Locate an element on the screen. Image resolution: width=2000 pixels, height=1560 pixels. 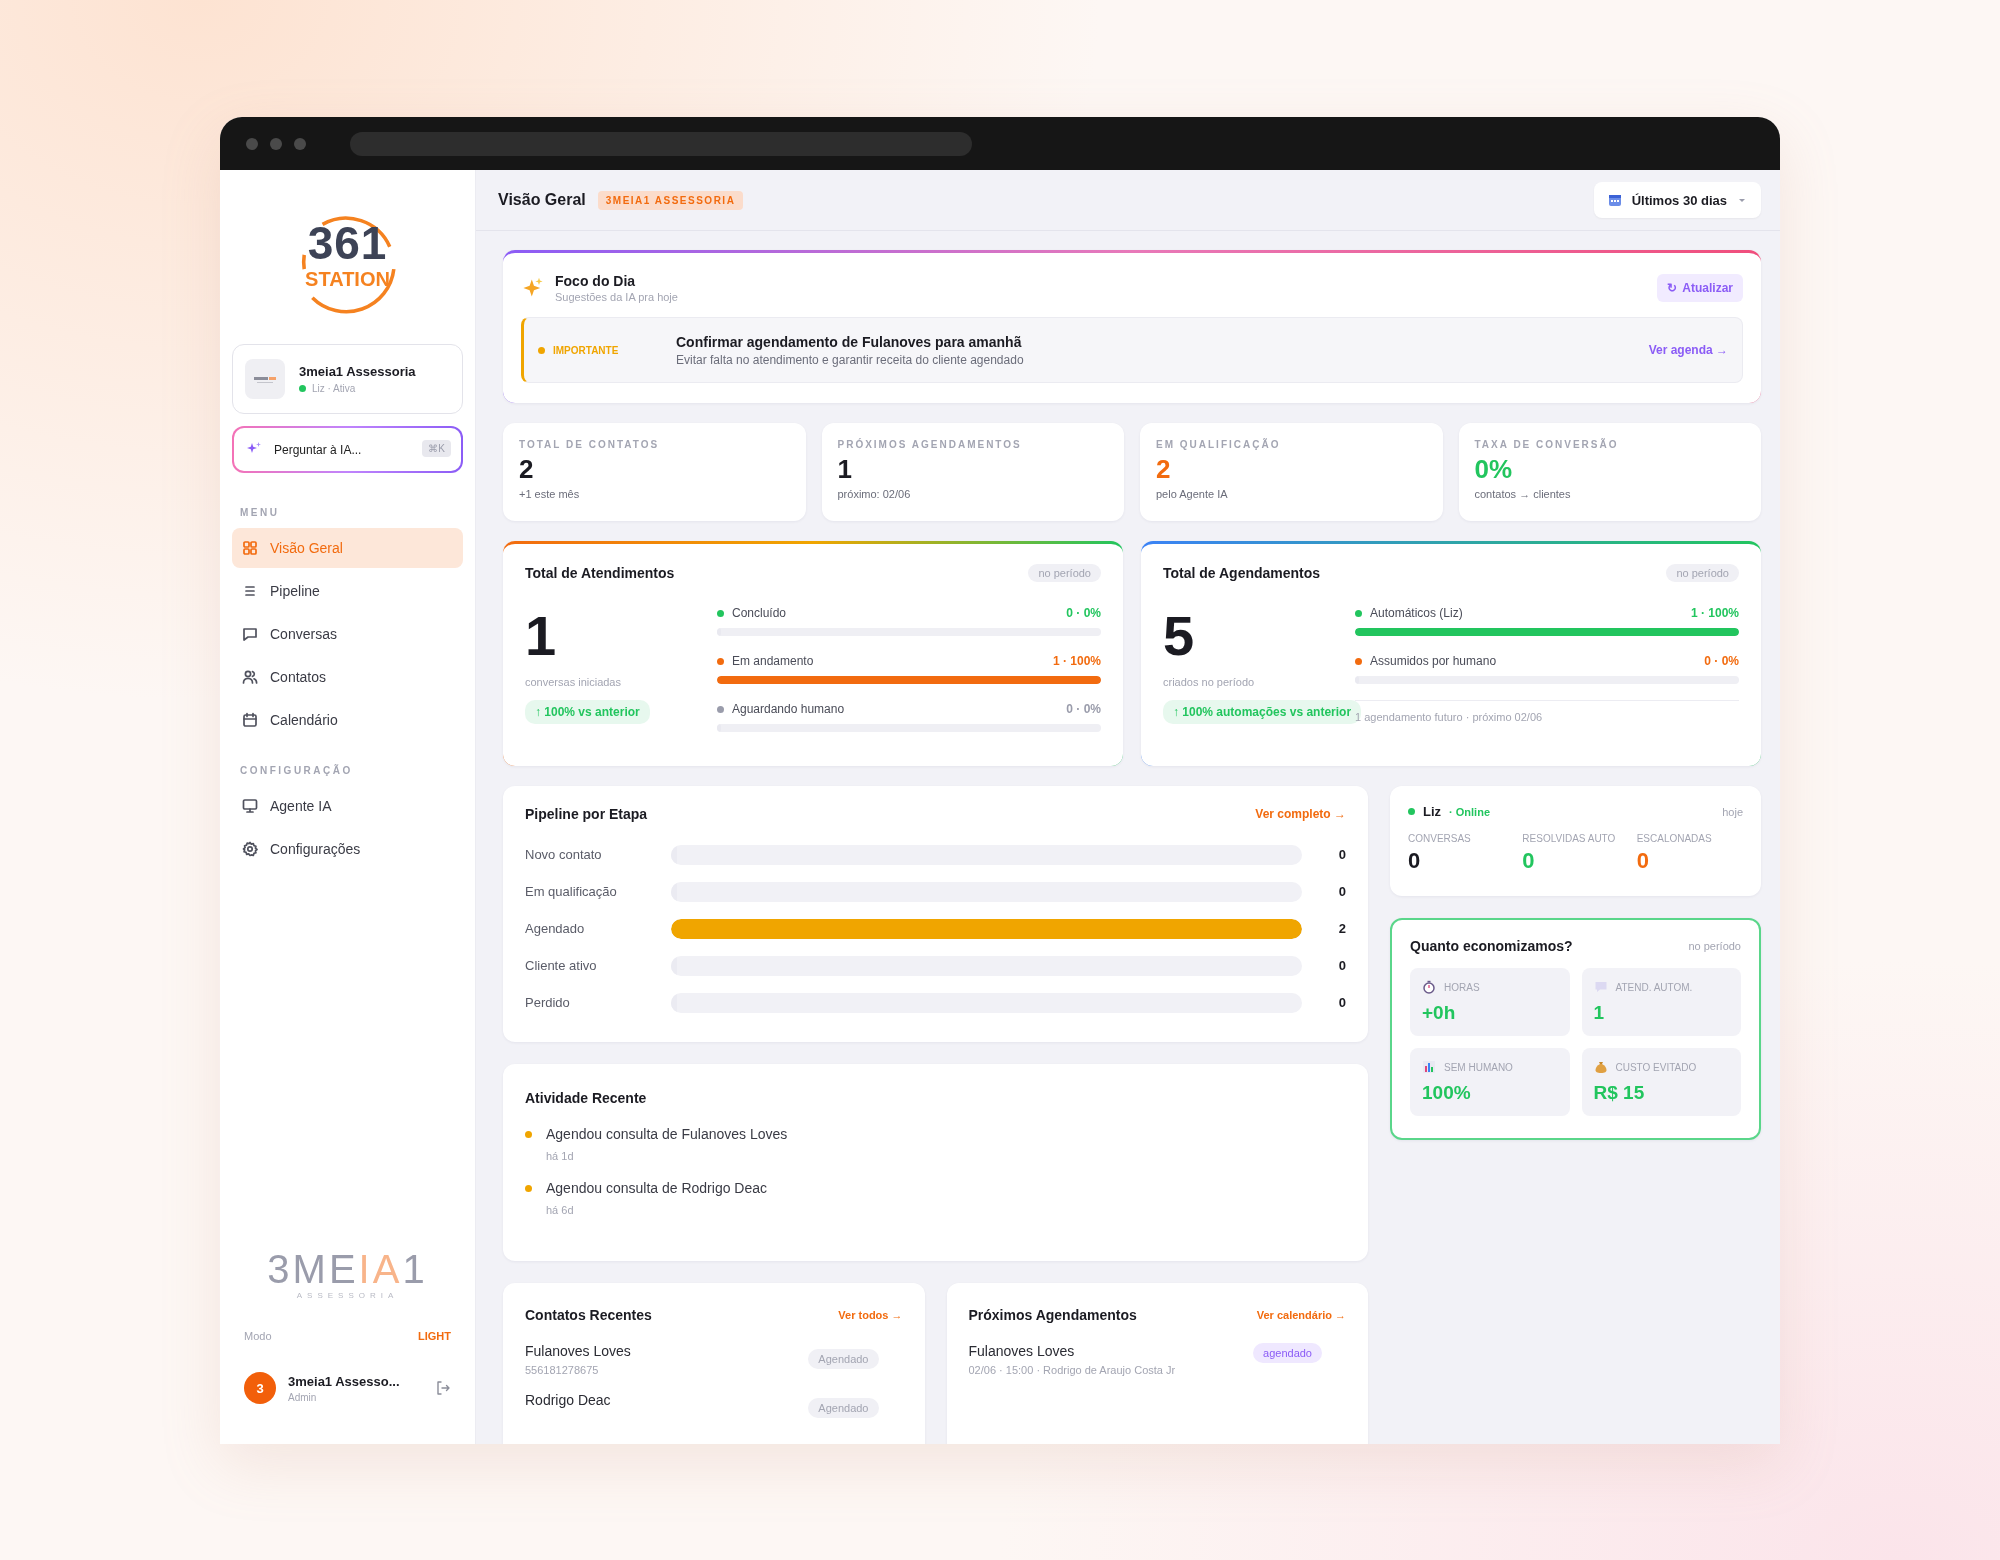
card-title: Total de Agendamentos is located at coordinates (1242, 573).